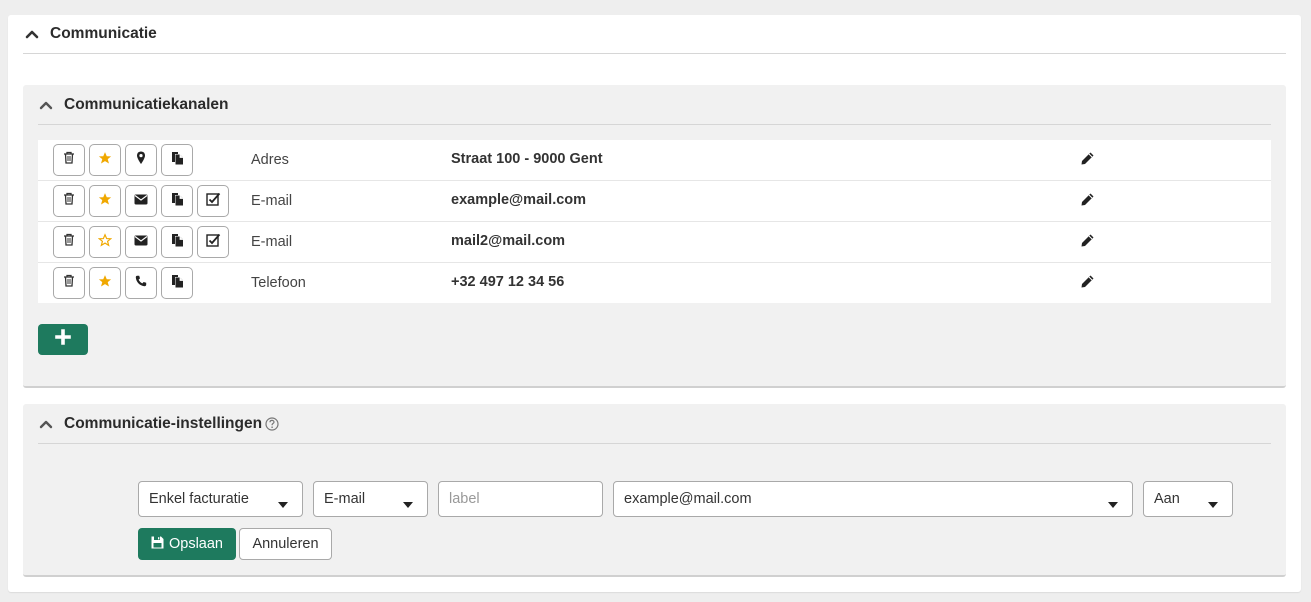  What do you see at coordinates (519, 200) in the screenshot?
I see `channel-value: example@mail.com` at bounding box center [519, 200].